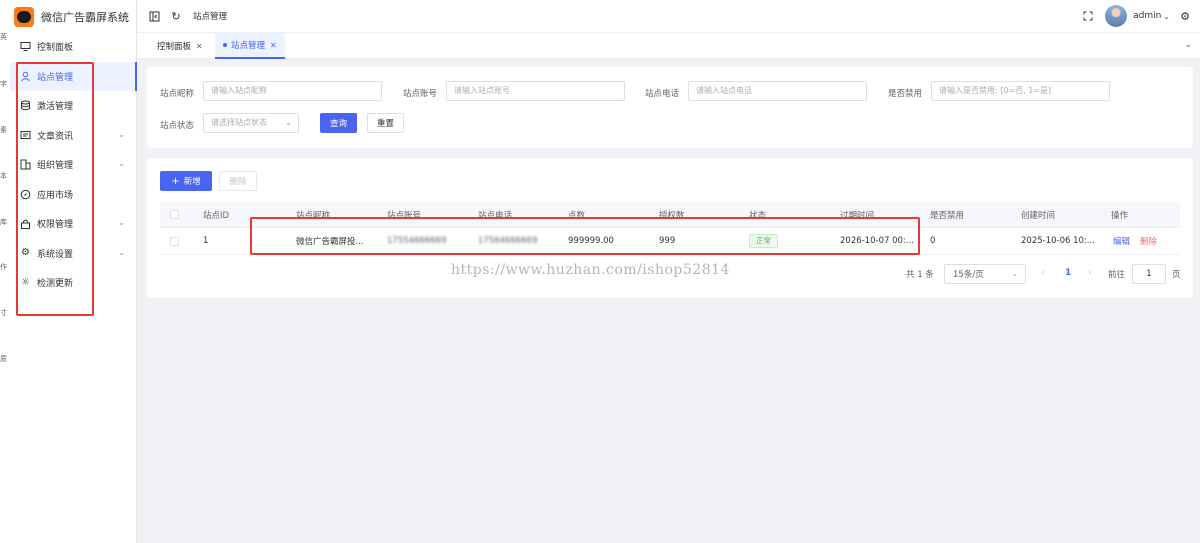  I want to click on plus-icon: +, so click(175, 181).